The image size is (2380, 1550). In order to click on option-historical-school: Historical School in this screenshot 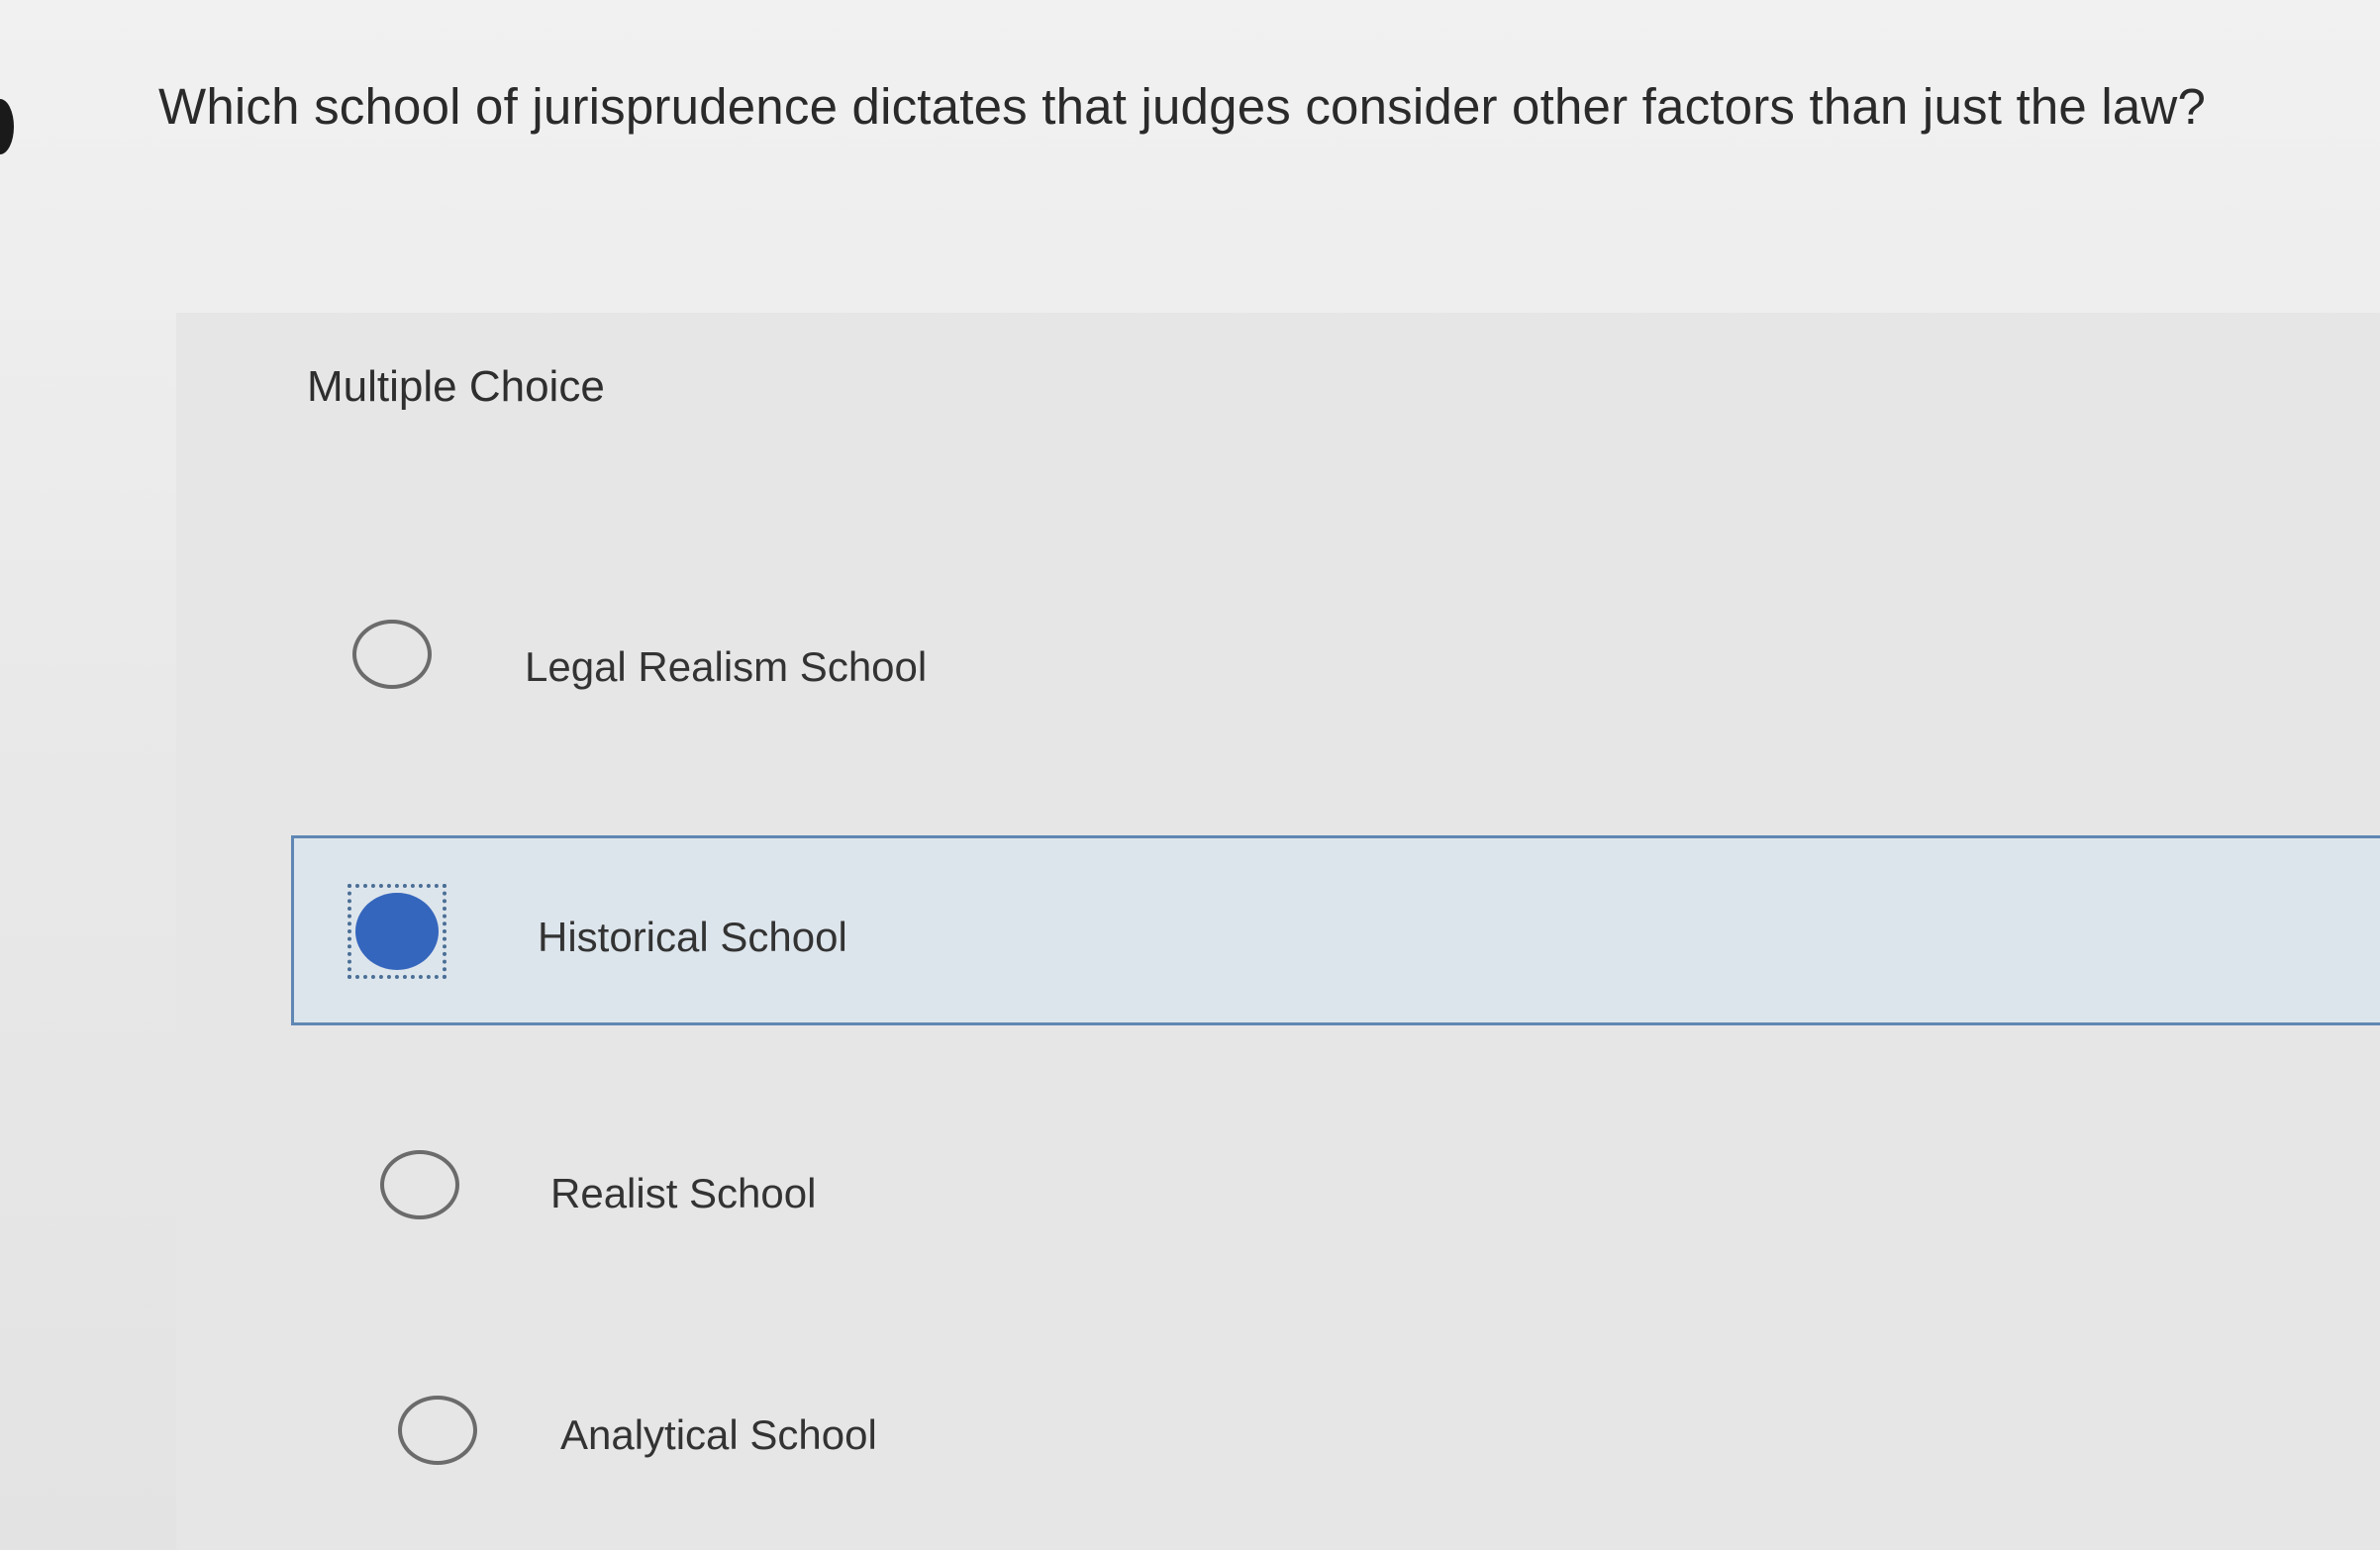, I will do `click(1335, 930)`.